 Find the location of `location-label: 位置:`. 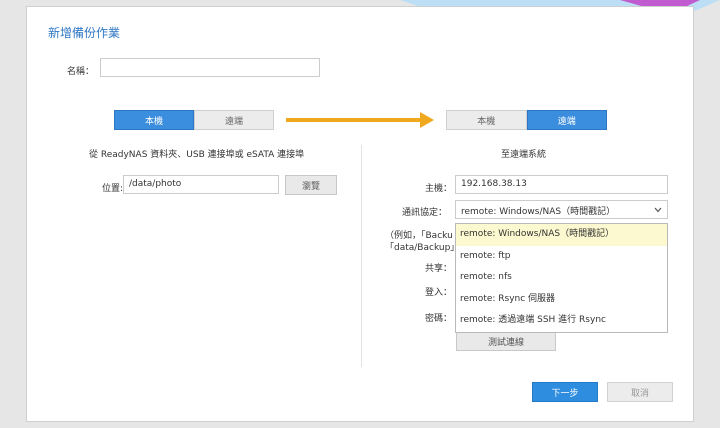

location-label: 位置: is located at coordinates (113, 189).